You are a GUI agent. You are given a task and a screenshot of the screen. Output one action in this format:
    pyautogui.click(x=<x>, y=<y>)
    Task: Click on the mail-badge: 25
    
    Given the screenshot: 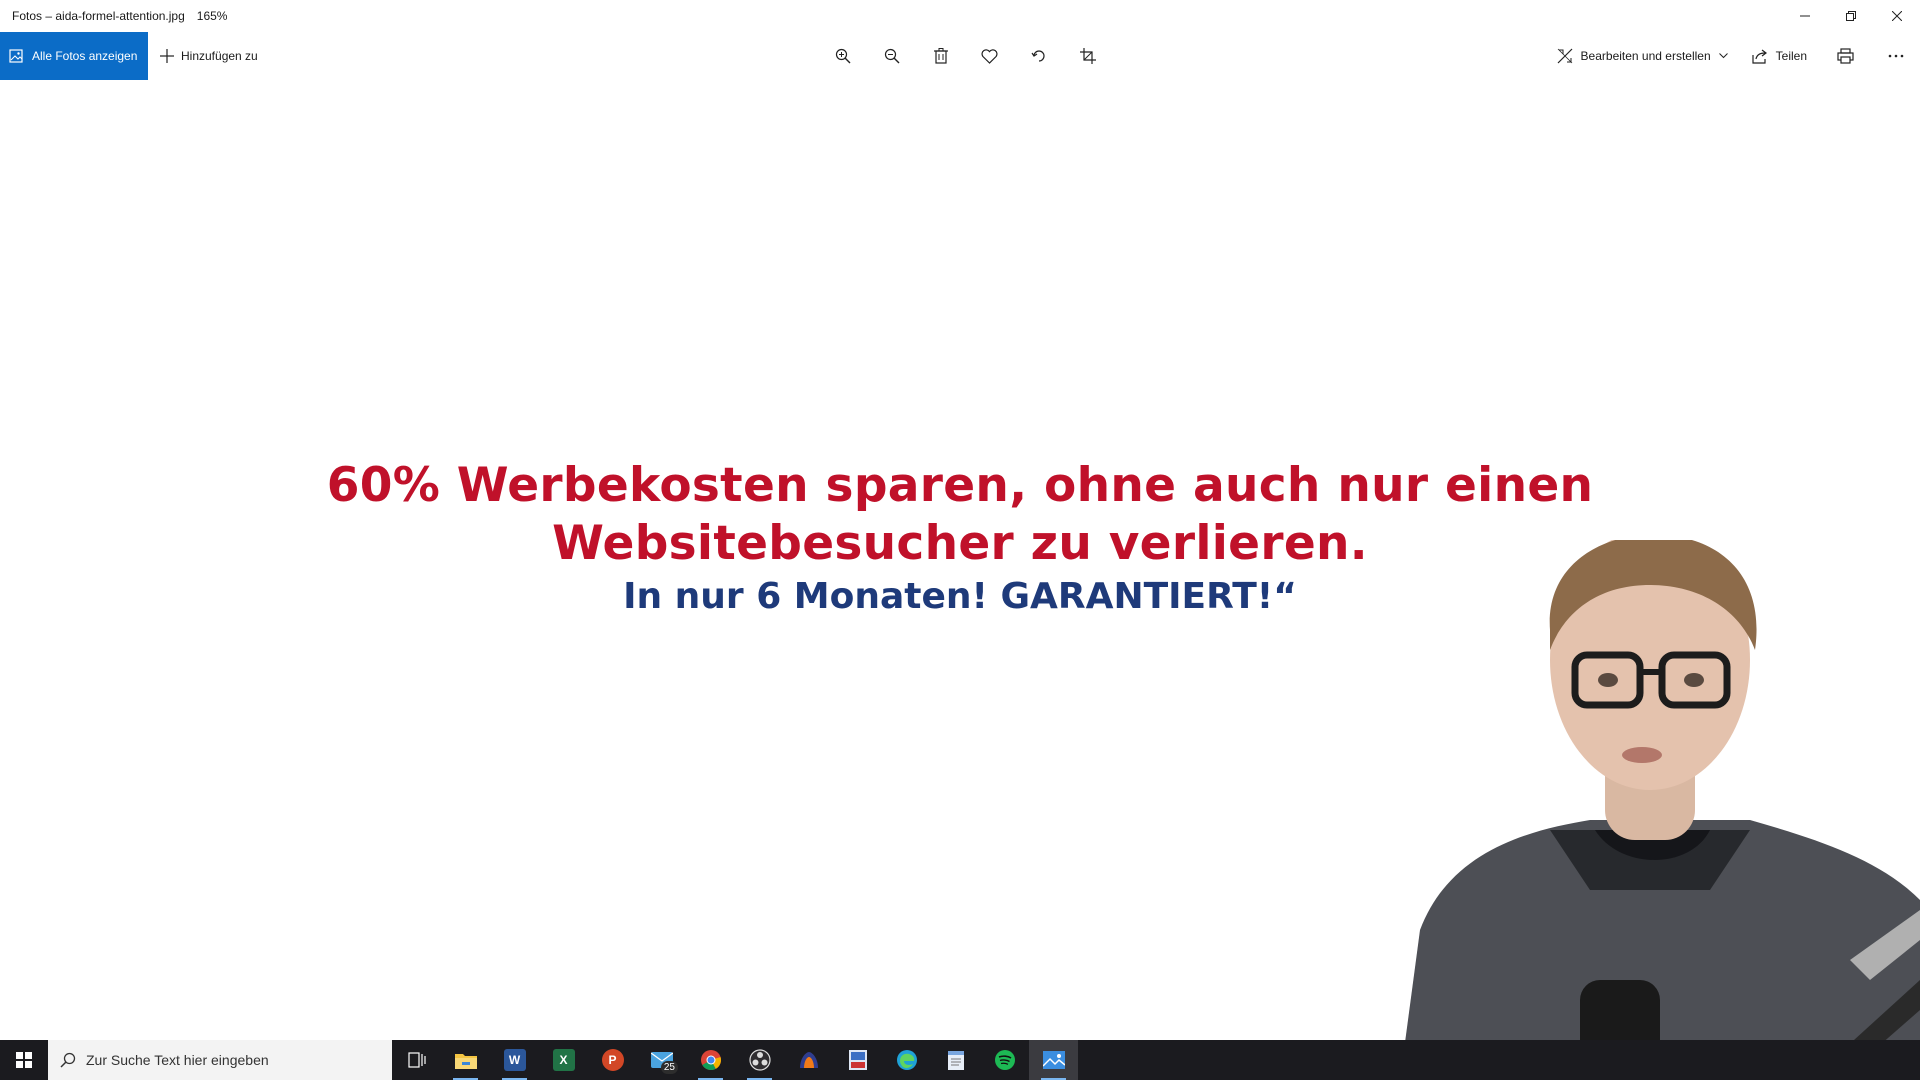 What is the action you would take?
    pyautogui.click(x=669, y=1067)
    